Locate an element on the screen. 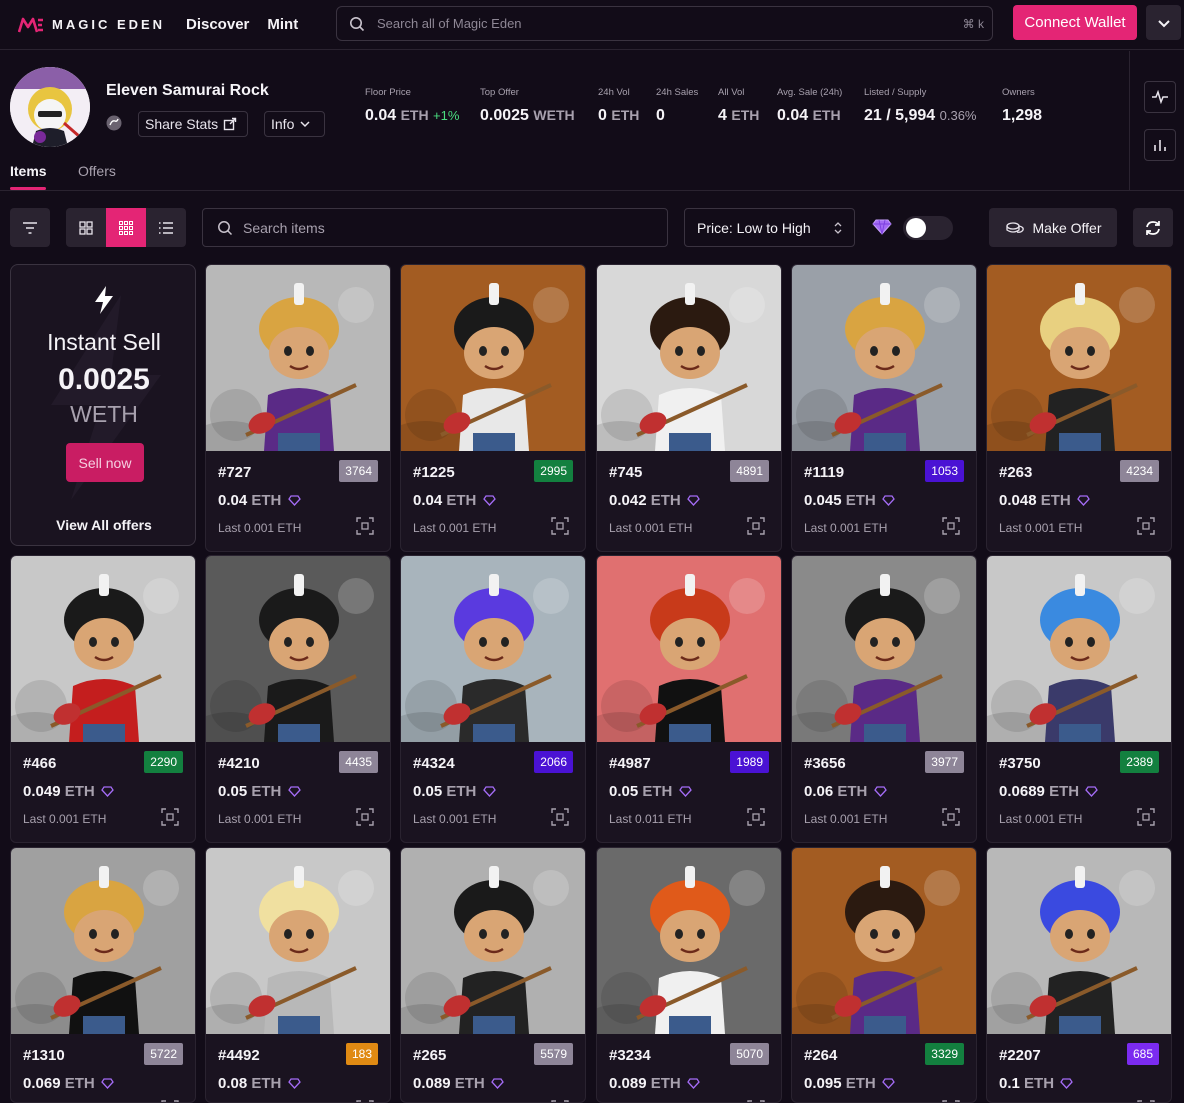 The height and width of the screenshot is (1103, 1184). nft-card: #263 4234 0.048 ETH Last 0.001 ETH is located at coordinates (1079, 408).